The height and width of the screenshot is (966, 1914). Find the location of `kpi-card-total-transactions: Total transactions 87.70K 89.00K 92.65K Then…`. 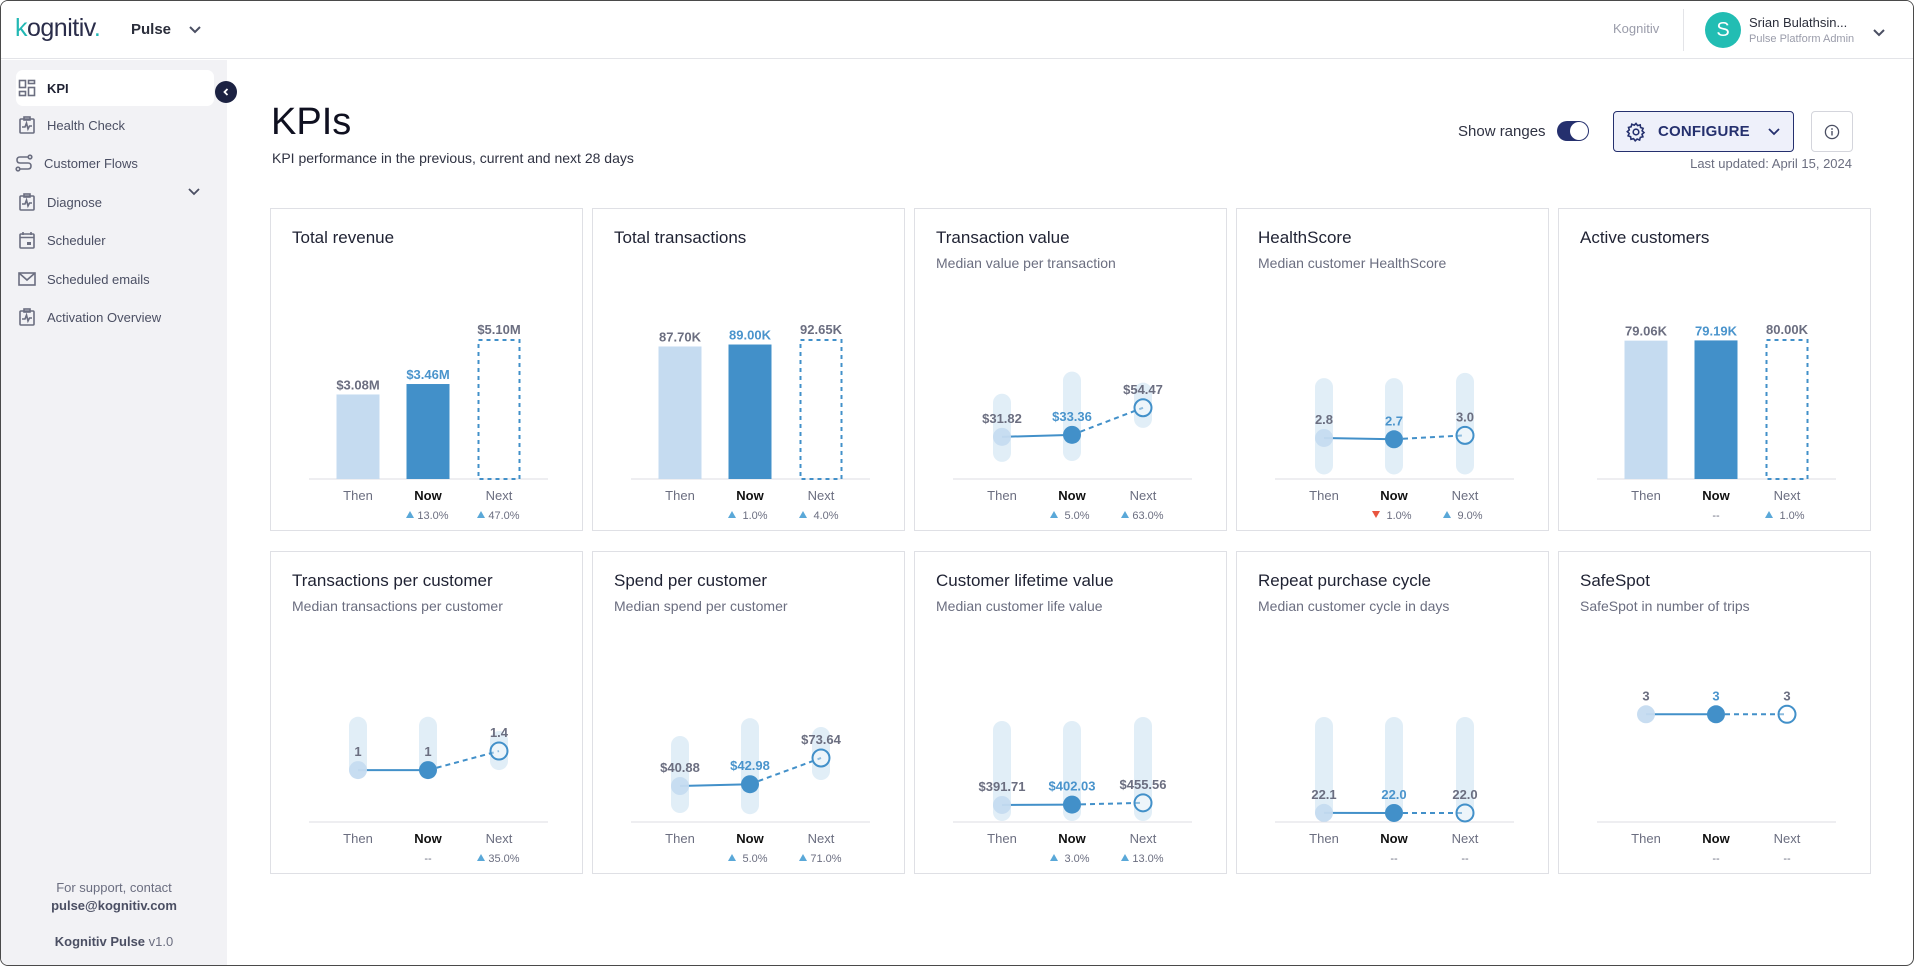

kpi-card-total-transactions: Total transactions 87.70K 89.00K 92.65K Then… is located at coordinates (748, 369).